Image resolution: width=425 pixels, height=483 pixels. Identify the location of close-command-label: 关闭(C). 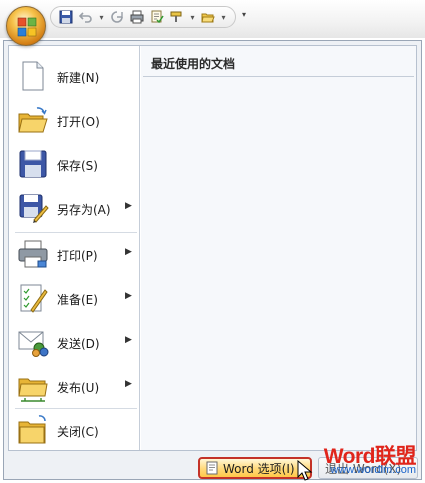
(78, 432).